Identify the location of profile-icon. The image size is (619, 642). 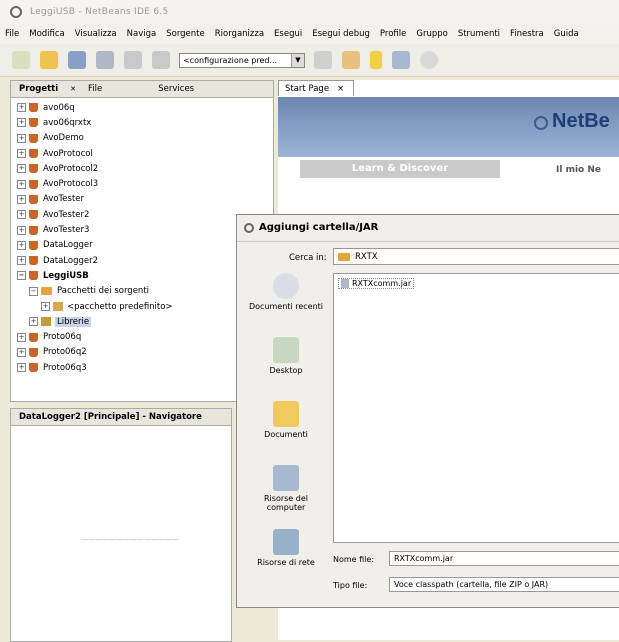
(429, 60).